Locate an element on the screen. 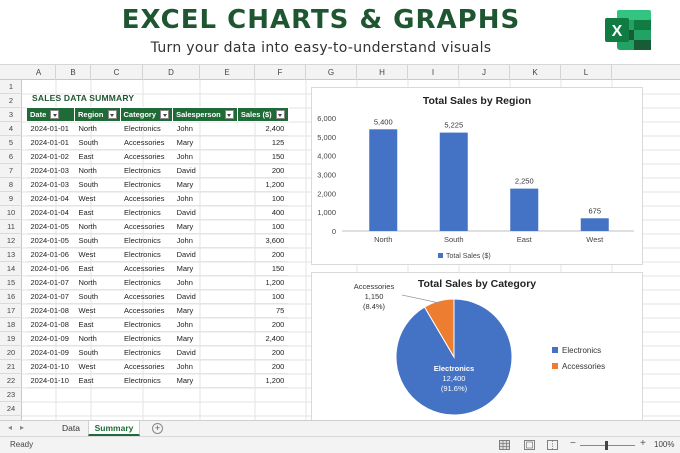  row-header: 24 is located at coordinates (11, 409).